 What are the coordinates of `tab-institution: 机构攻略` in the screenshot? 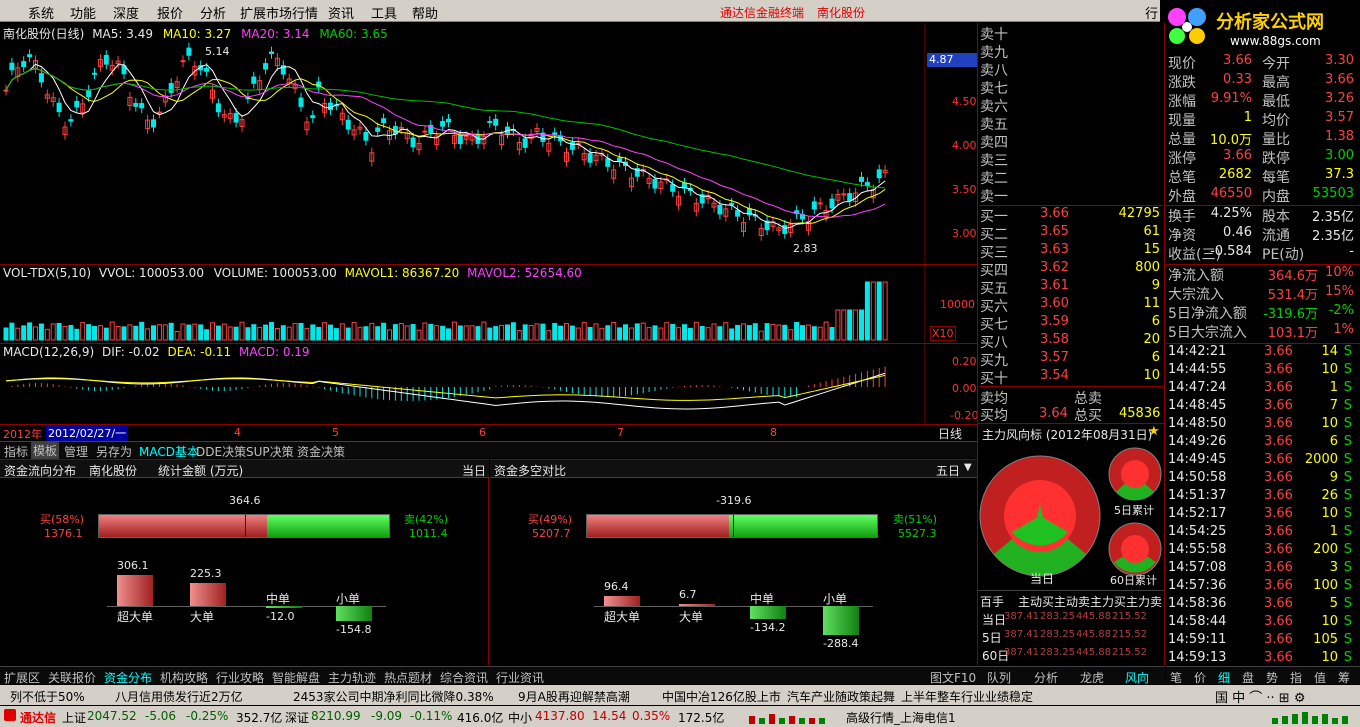 It's located at (184, 677).